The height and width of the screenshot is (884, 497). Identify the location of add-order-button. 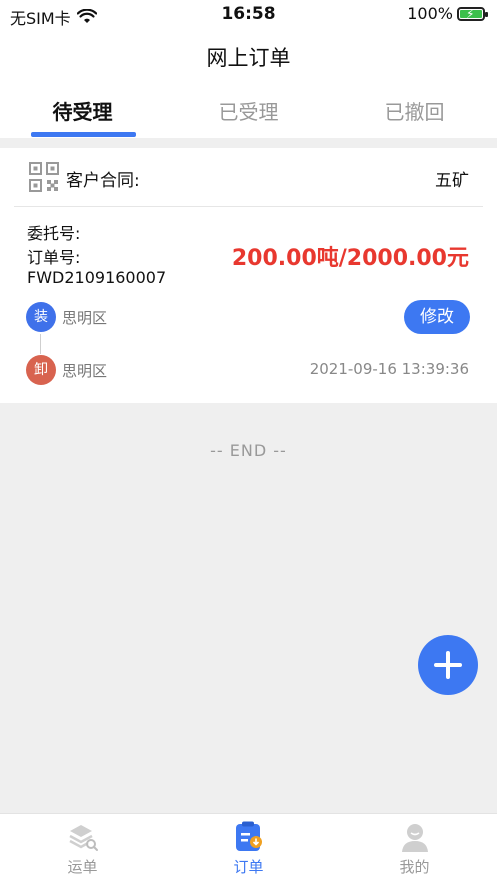
(448, 665).